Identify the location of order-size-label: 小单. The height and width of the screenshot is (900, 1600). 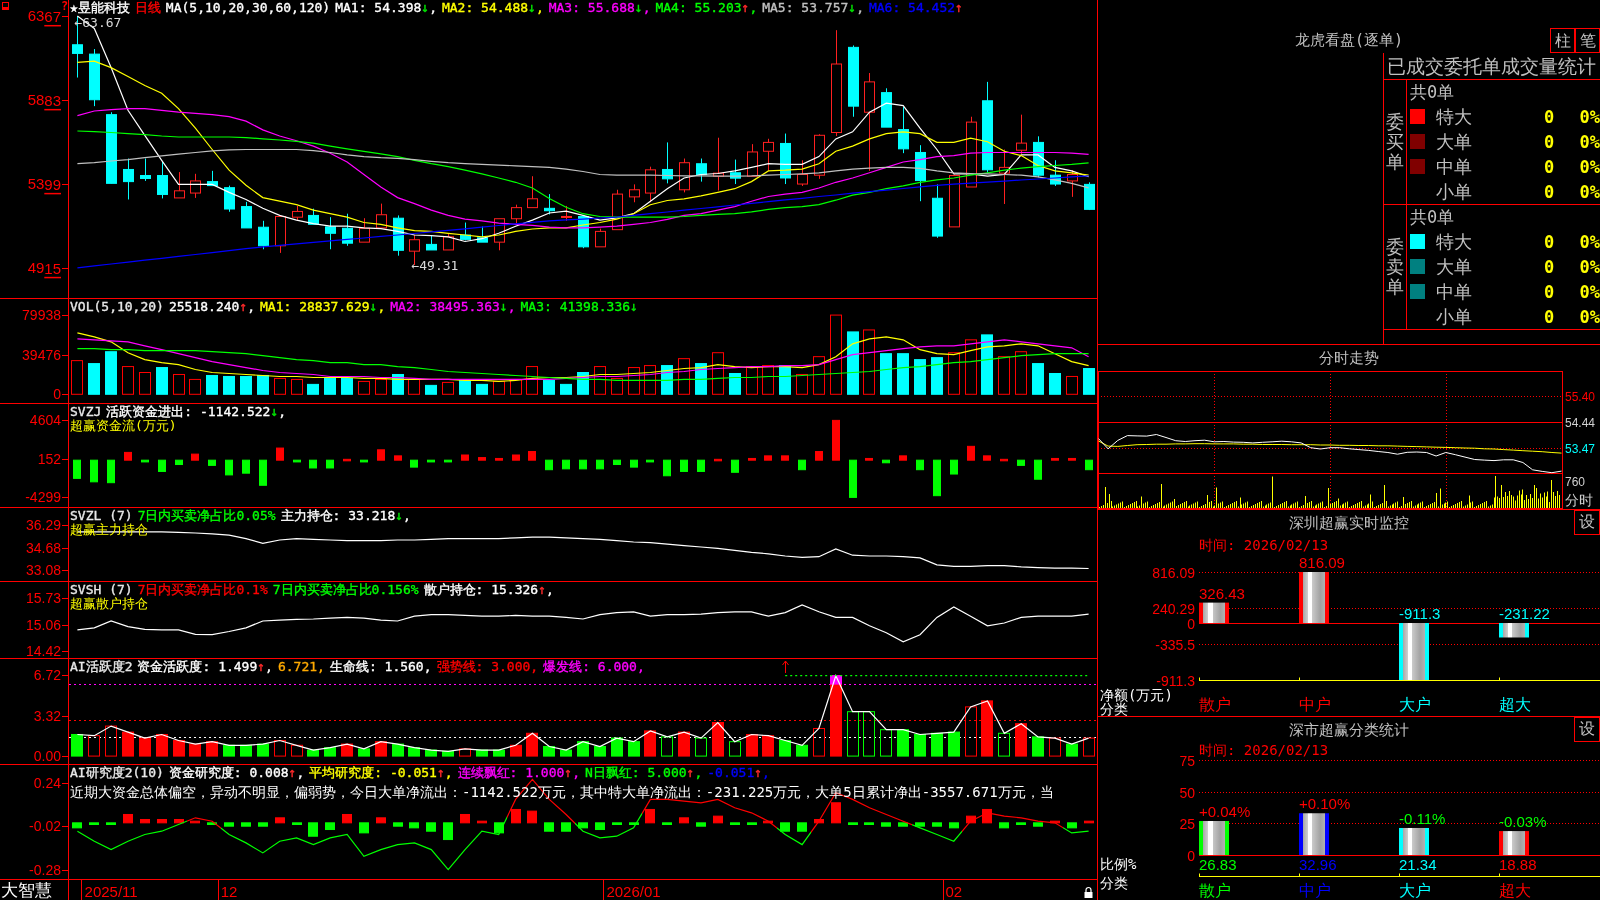
(1454, 191).